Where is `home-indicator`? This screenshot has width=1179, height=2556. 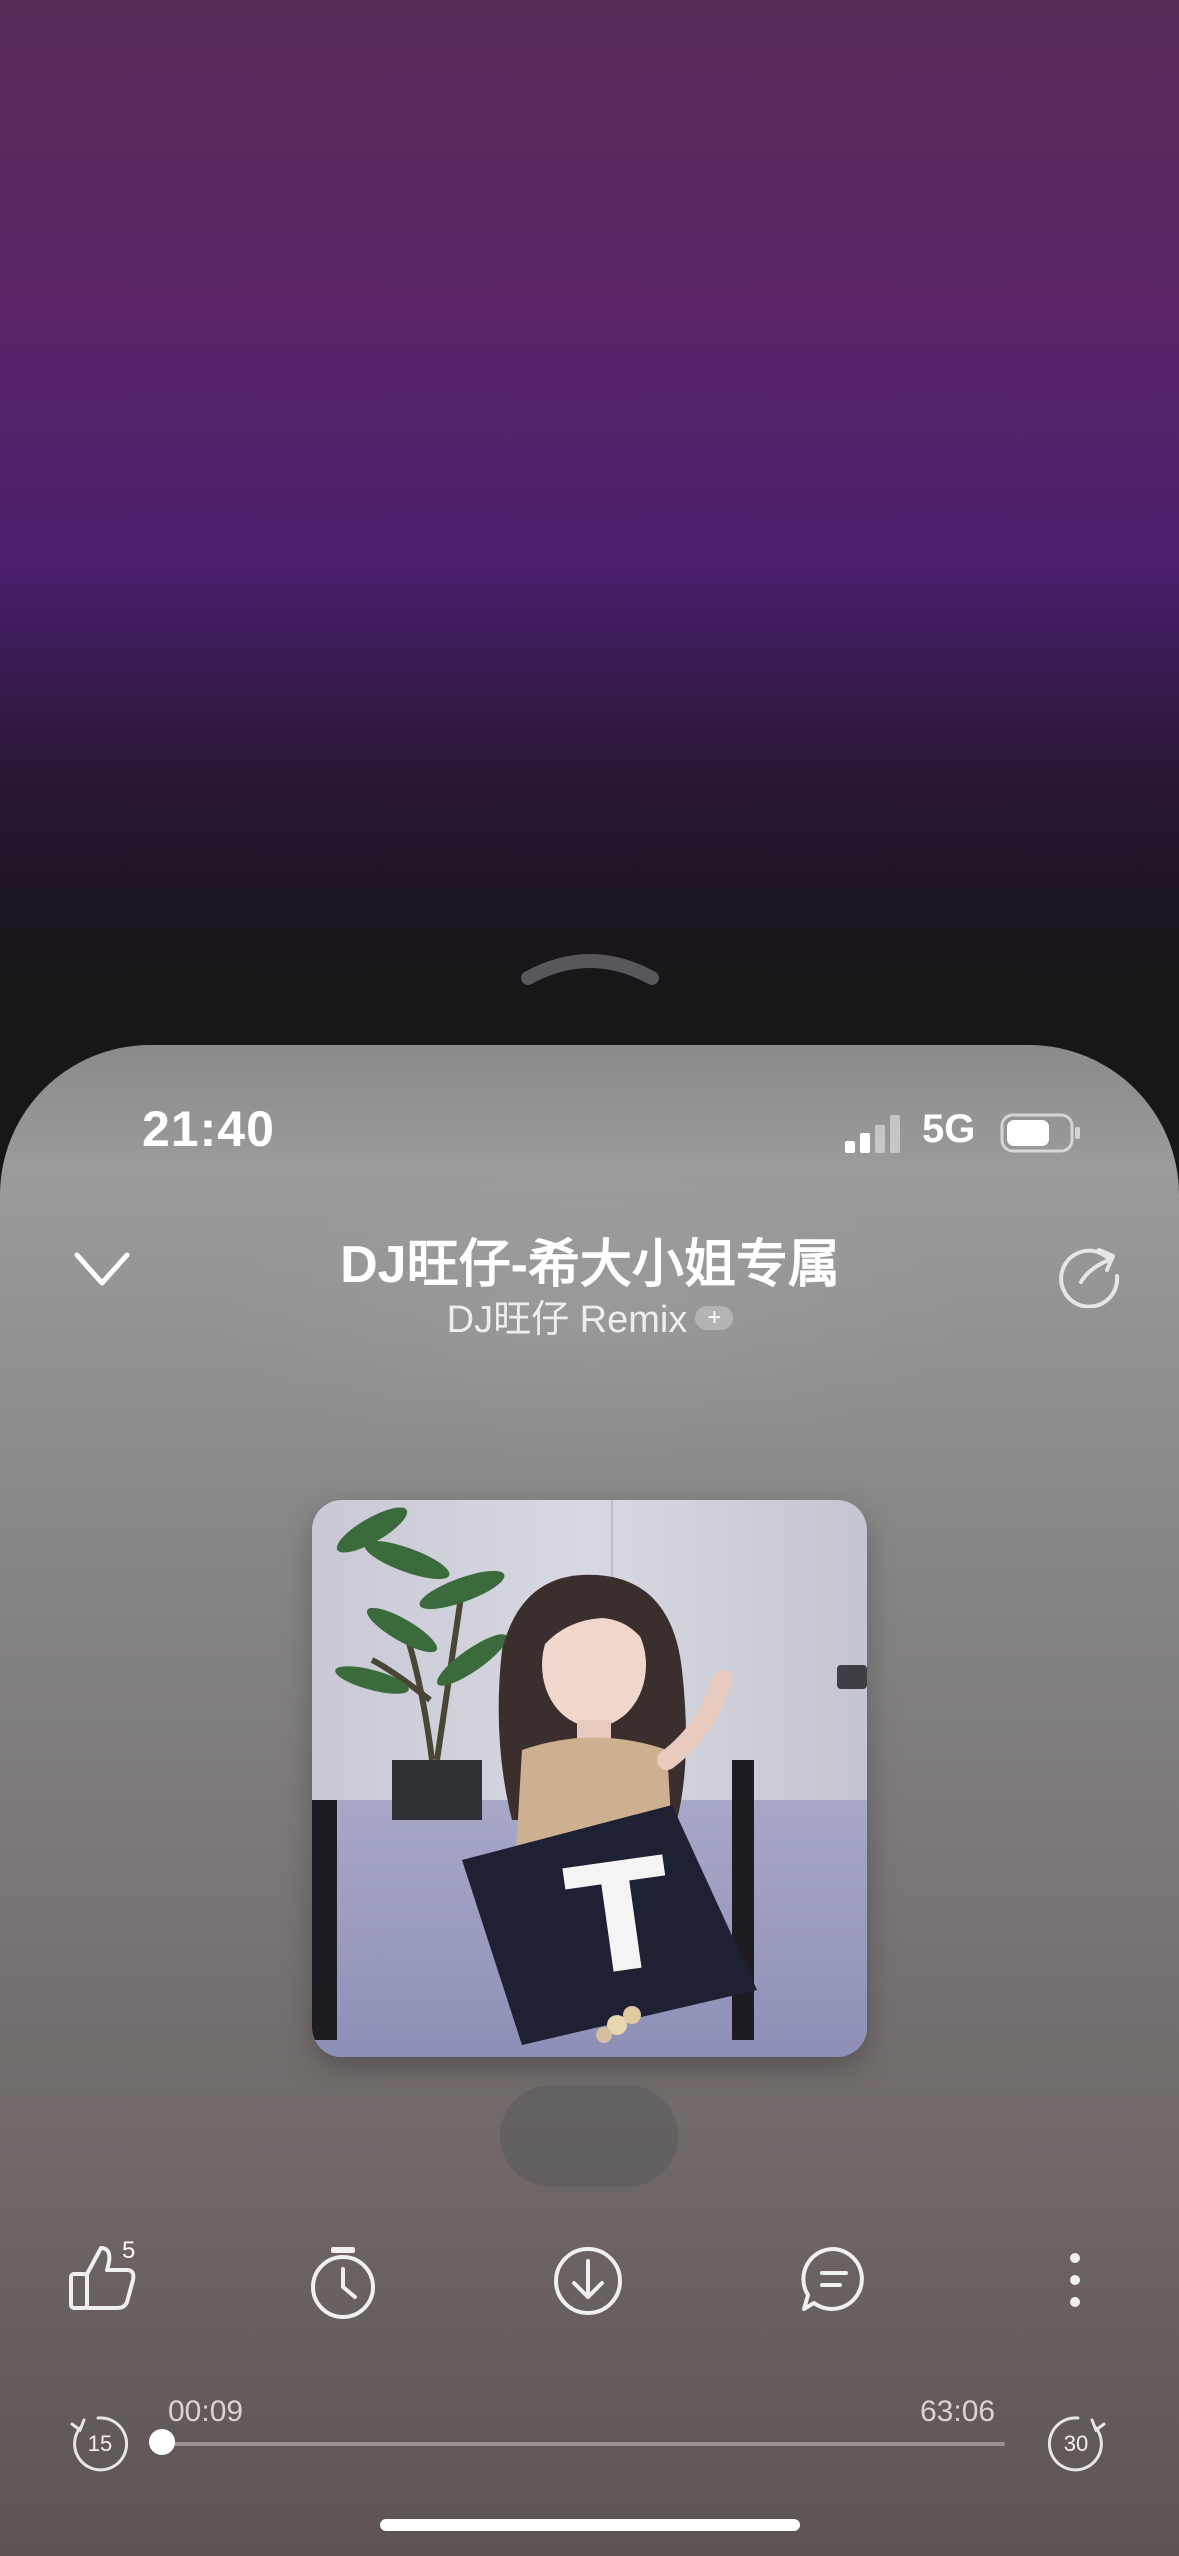 home-indicator is located at coordinates (590, 2525).